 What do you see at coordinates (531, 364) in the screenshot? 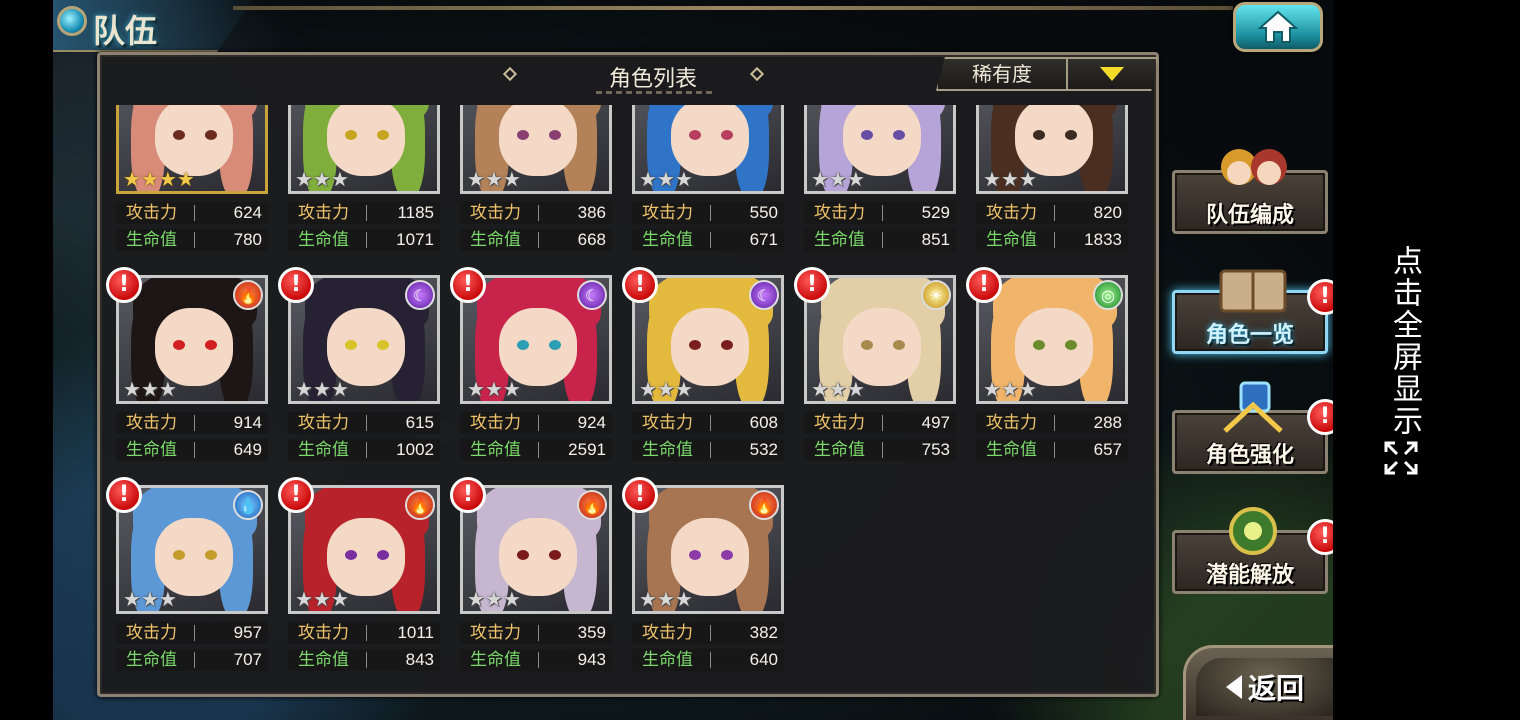
I see `character-card: ★ ★ ★ ☾! 攻击力 924 生命值 2591` at bounding box center [531, 364].